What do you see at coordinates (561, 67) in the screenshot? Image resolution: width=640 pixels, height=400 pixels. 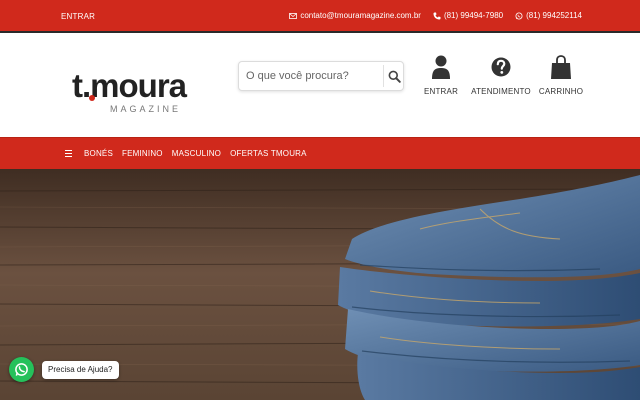 I see `shopping-bag-icon` at bounding box center [561, 67].